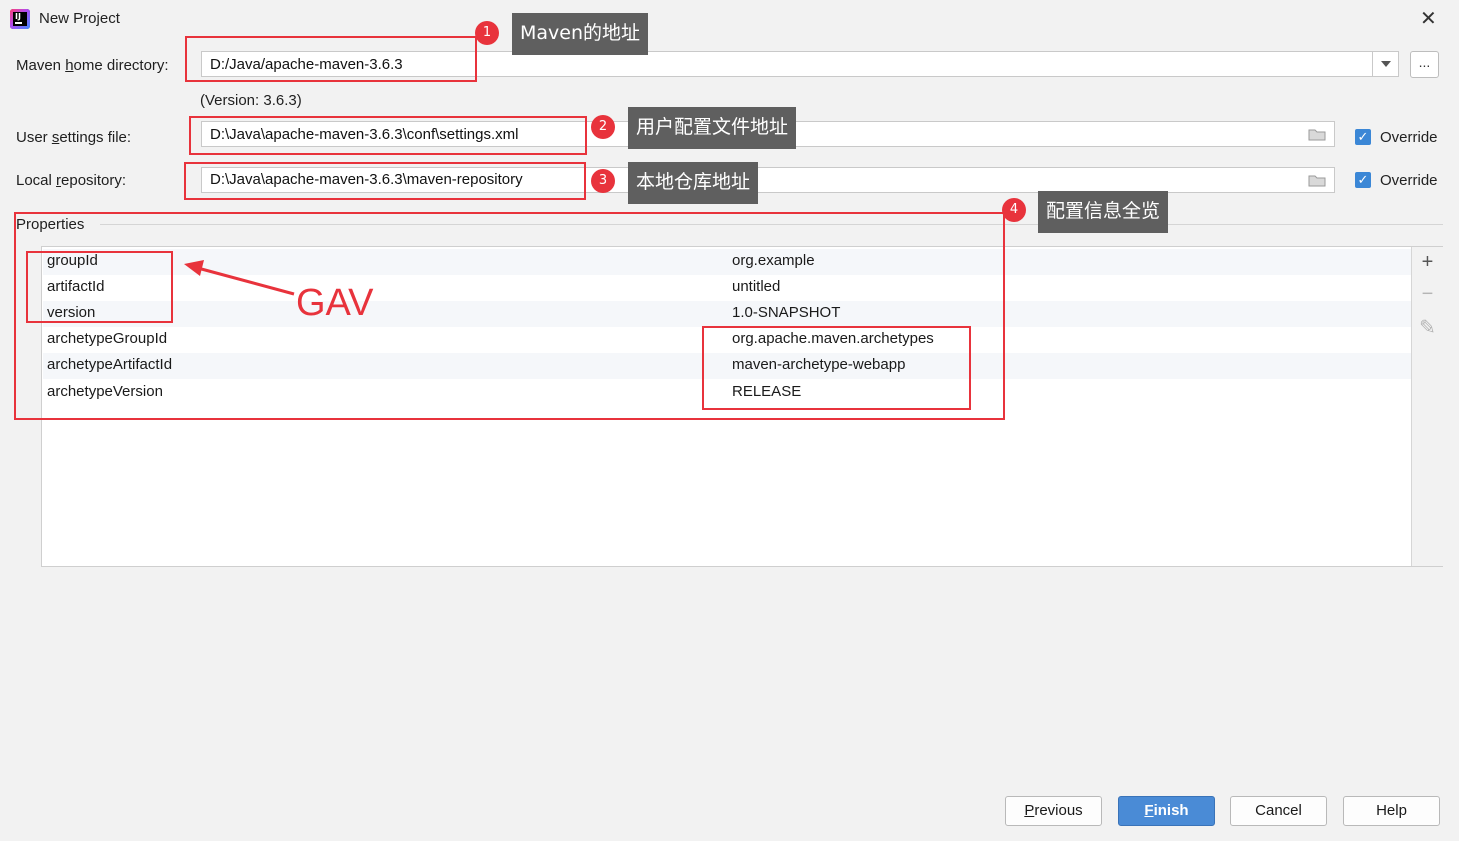  Describe the element at coordinates (388, 135) in the screenshot. I see `annotation-box-settings` at that location.